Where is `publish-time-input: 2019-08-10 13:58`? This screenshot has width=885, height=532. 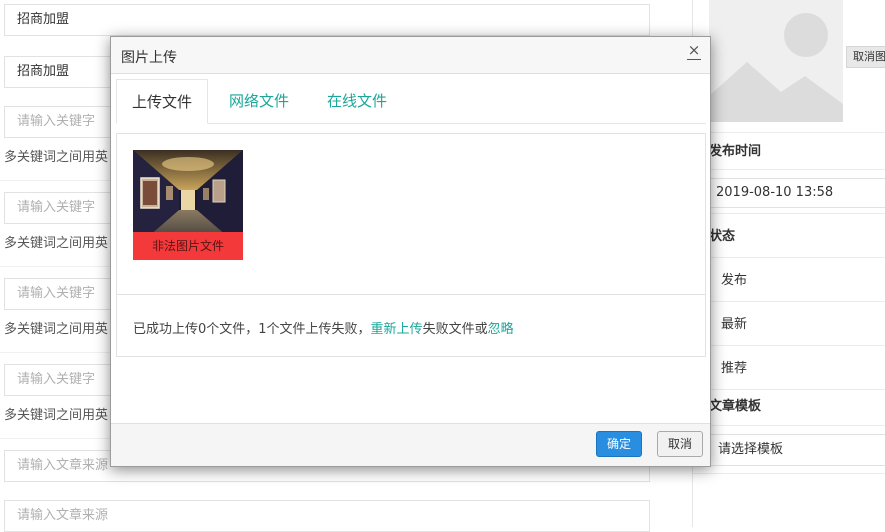
publish-time-input: 2019-08-10 13:58 is located at coordinates (797, 193).